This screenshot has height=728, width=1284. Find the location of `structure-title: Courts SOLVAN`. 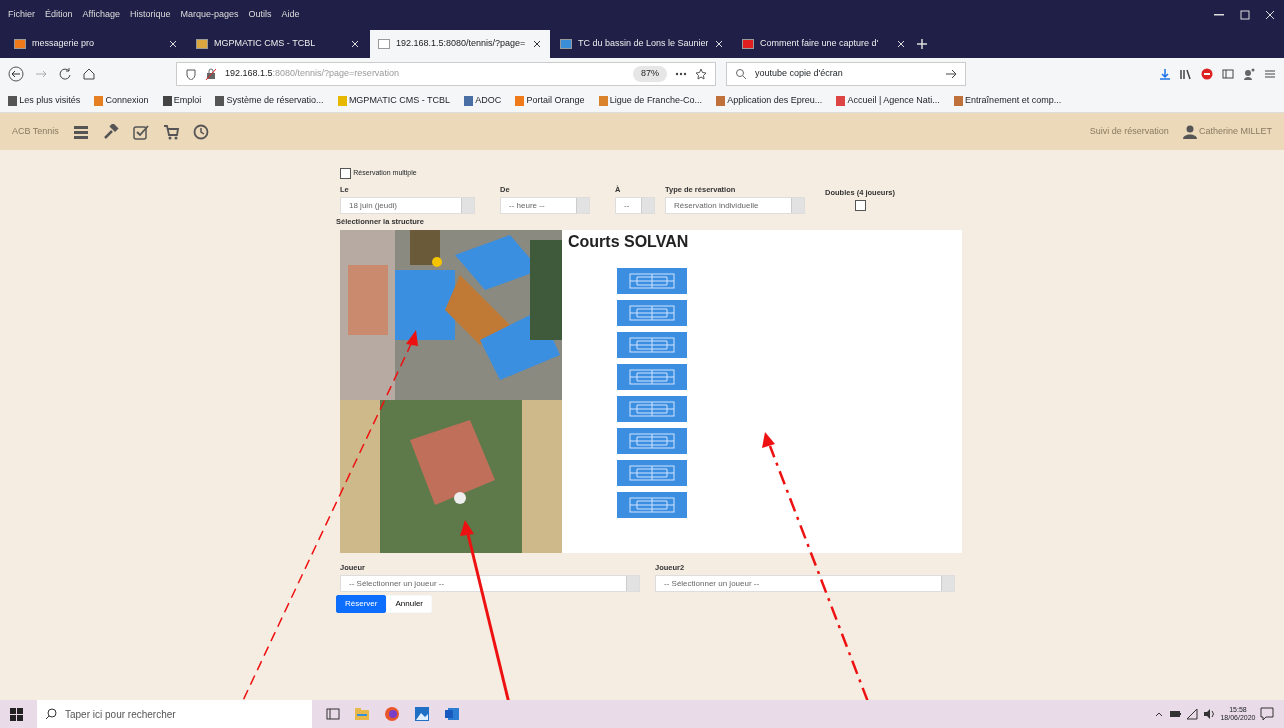

structure-title: Courts SOLVAN is located at coordinates (629, 241).